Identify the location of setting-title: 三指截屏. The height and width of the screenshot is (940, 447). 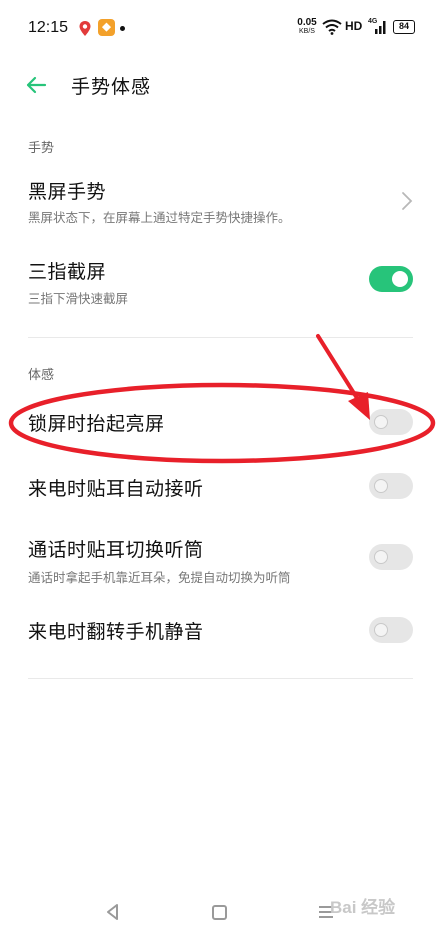
(67, 272).